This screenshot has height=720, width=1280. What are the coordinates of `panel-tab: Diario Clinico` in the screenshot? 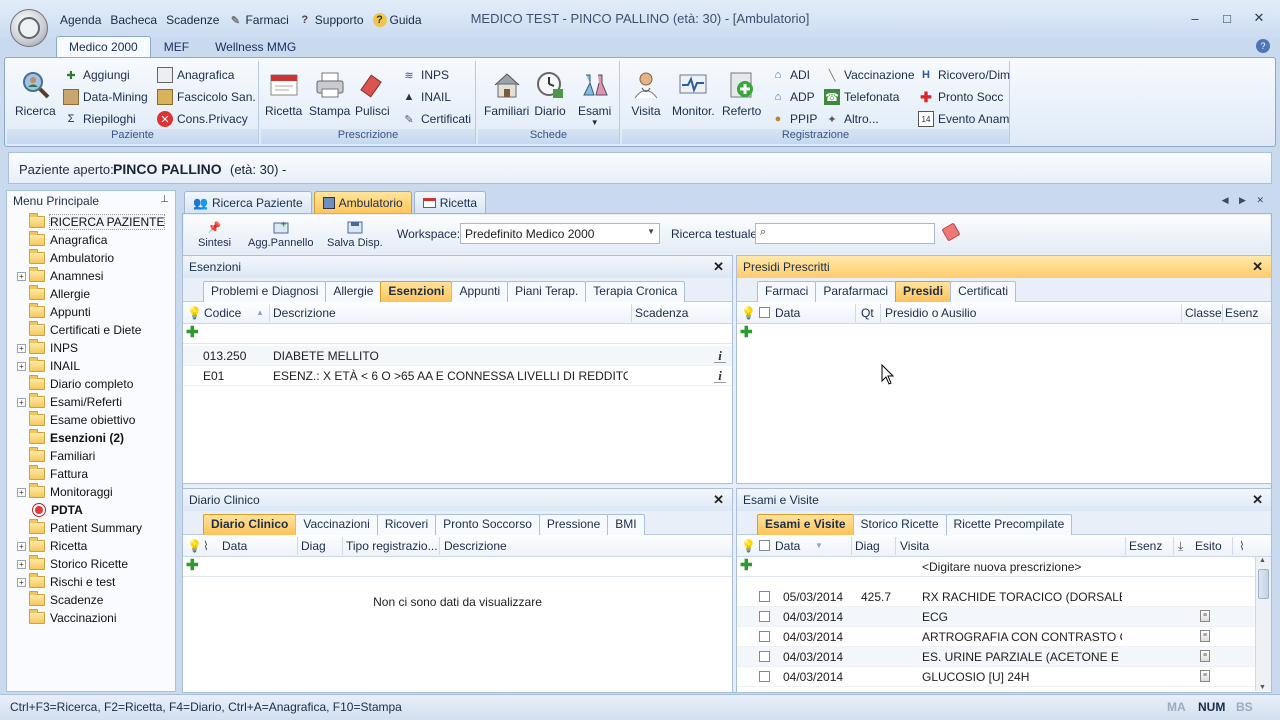 It's located at (250, 524).